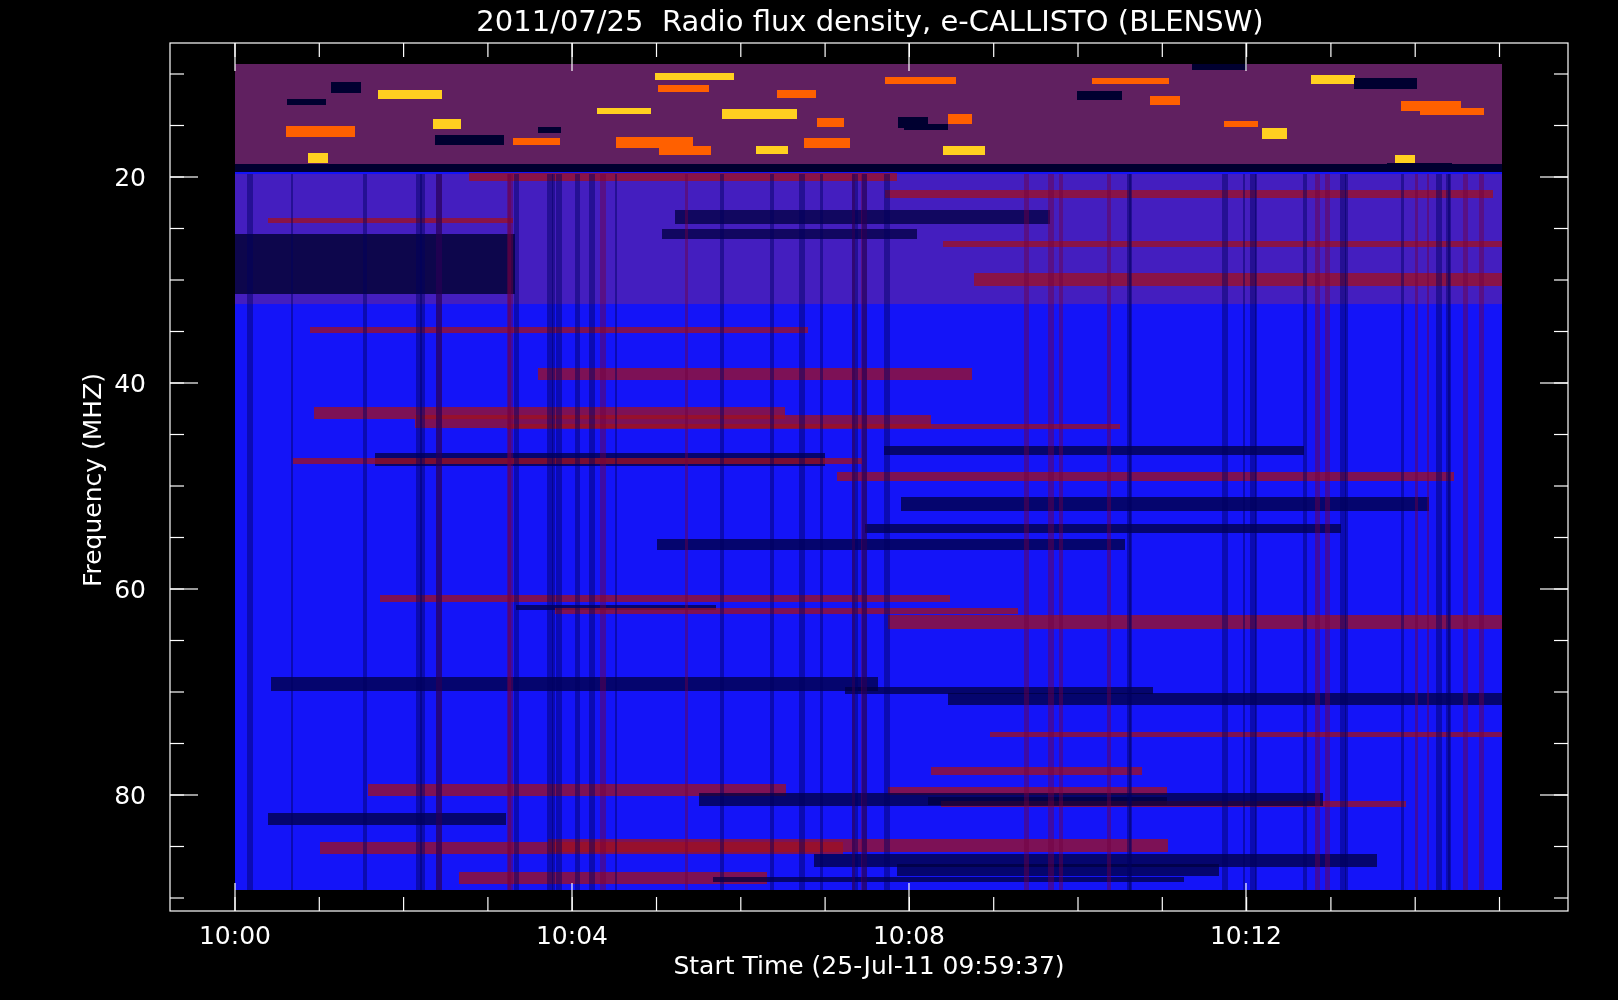 The image size is (1618, 1000). I want to click on y-tick-label: 20, so click(130, 177).